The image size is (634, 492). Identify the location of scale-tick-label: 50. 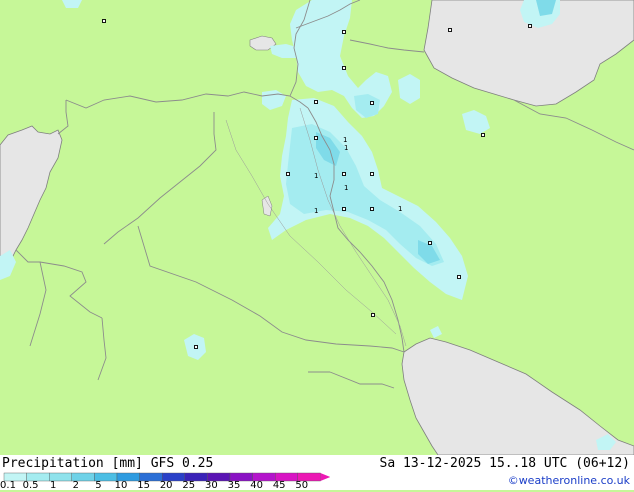
(302, 485).